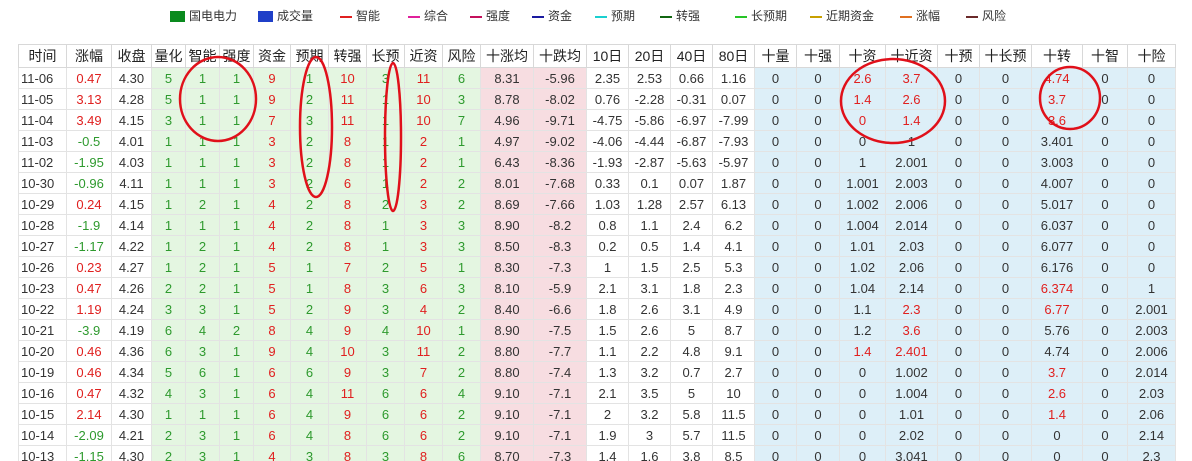 The image size is (1192, 461). Describe the element at coordinates (272, 56) in the screenshot. I see `column-header: 资金` at that location.